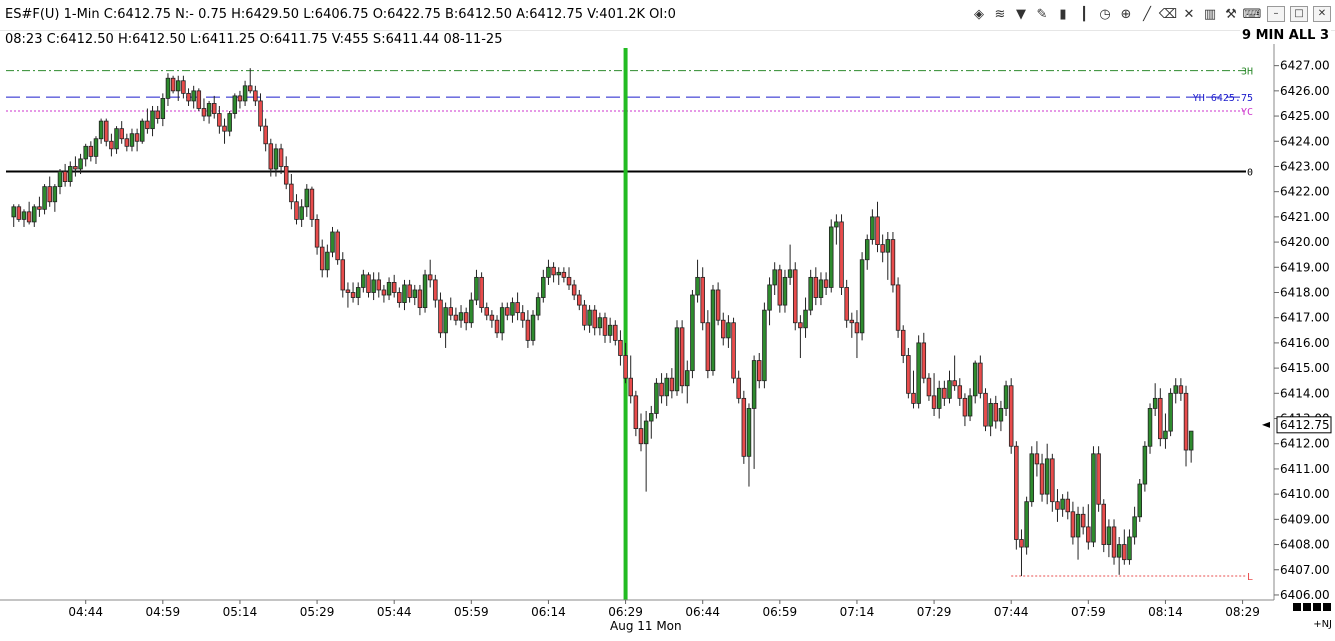 This screenshot has width=1335, height=641. What do you see at coordinates (1305, 318) in the screenshot?
I see `price-tick-label: 6417.00` at bounding box center [1305, 318].